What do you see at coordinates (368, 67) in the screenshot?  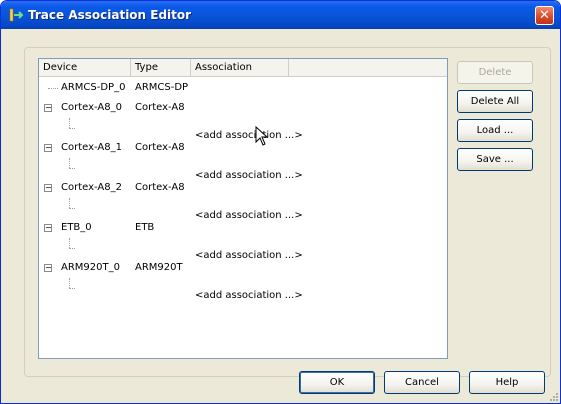 I see `column-header-filler` at bounding box center [368, 67].